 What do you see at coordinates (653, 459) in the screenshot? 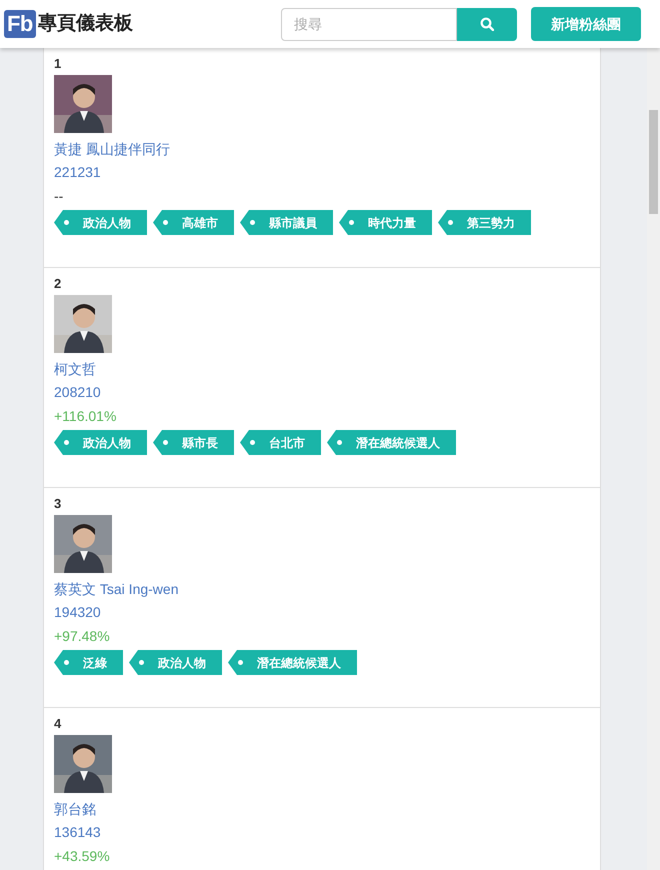
I see `scrollbar` at bounding box center [653, 459].